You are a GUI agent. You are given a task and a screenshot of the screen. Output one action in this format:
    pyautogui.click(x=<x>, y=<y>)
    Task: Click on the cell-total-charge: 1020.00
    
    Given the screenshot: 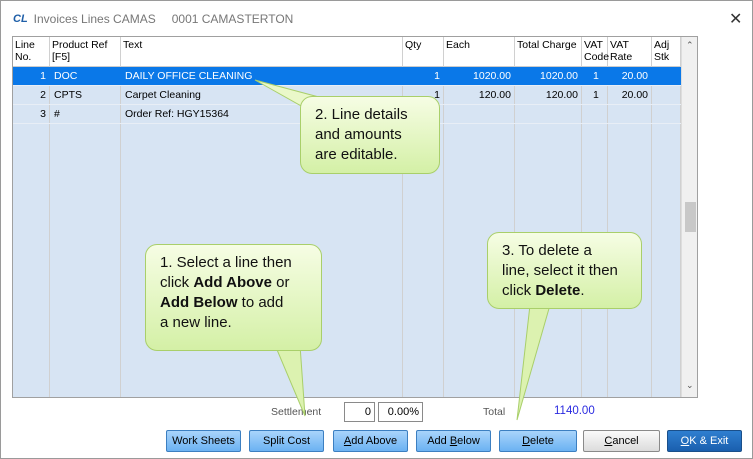 What is the action you would take?
    pyautogui.click(x=559, y=76)
    